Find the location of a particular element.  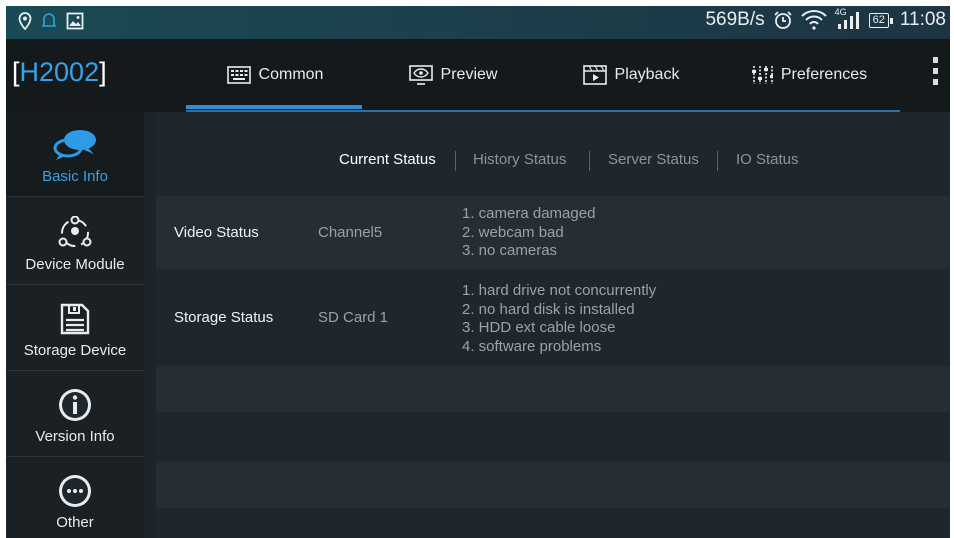

status-left-icons is located at coordinates (51, 21).